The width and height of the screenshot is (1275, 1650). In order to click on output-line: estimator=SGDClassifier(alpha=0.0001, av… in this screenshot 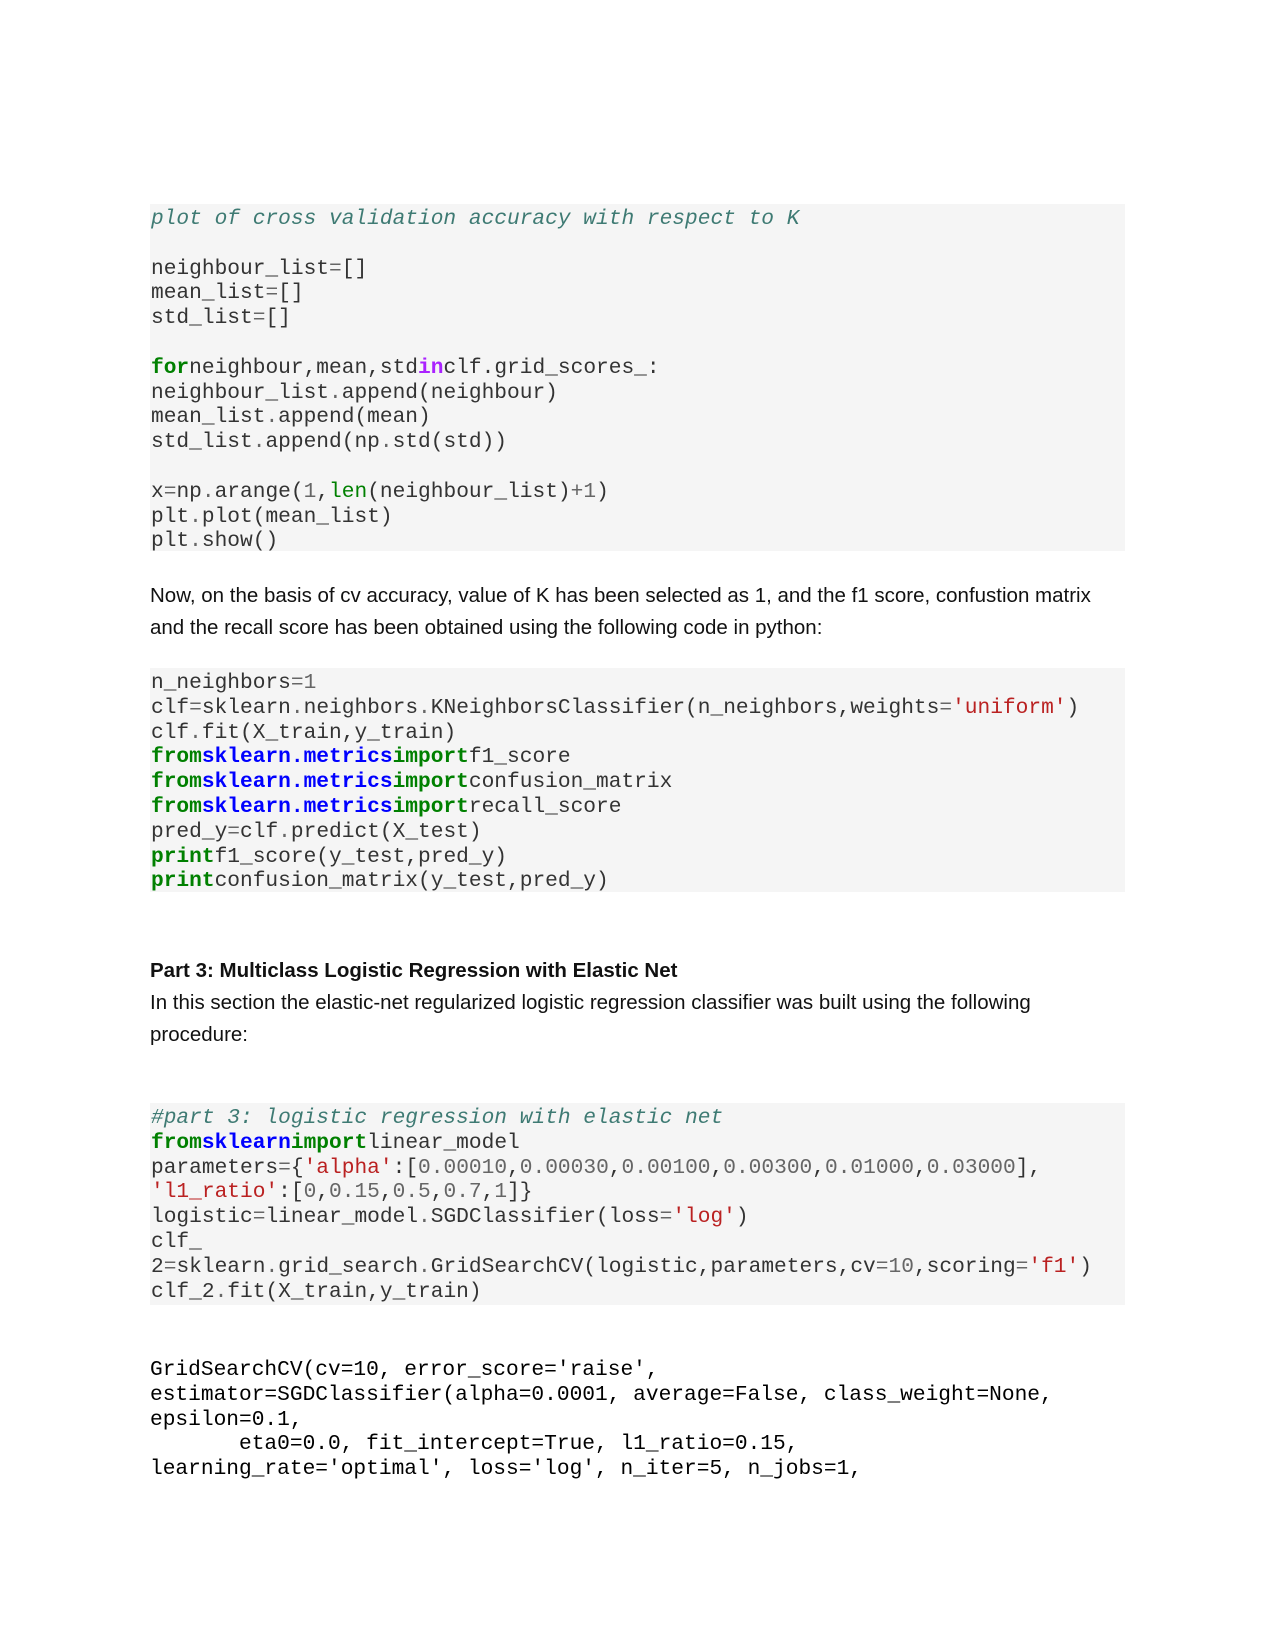, I will do `click(601, 1394)`.